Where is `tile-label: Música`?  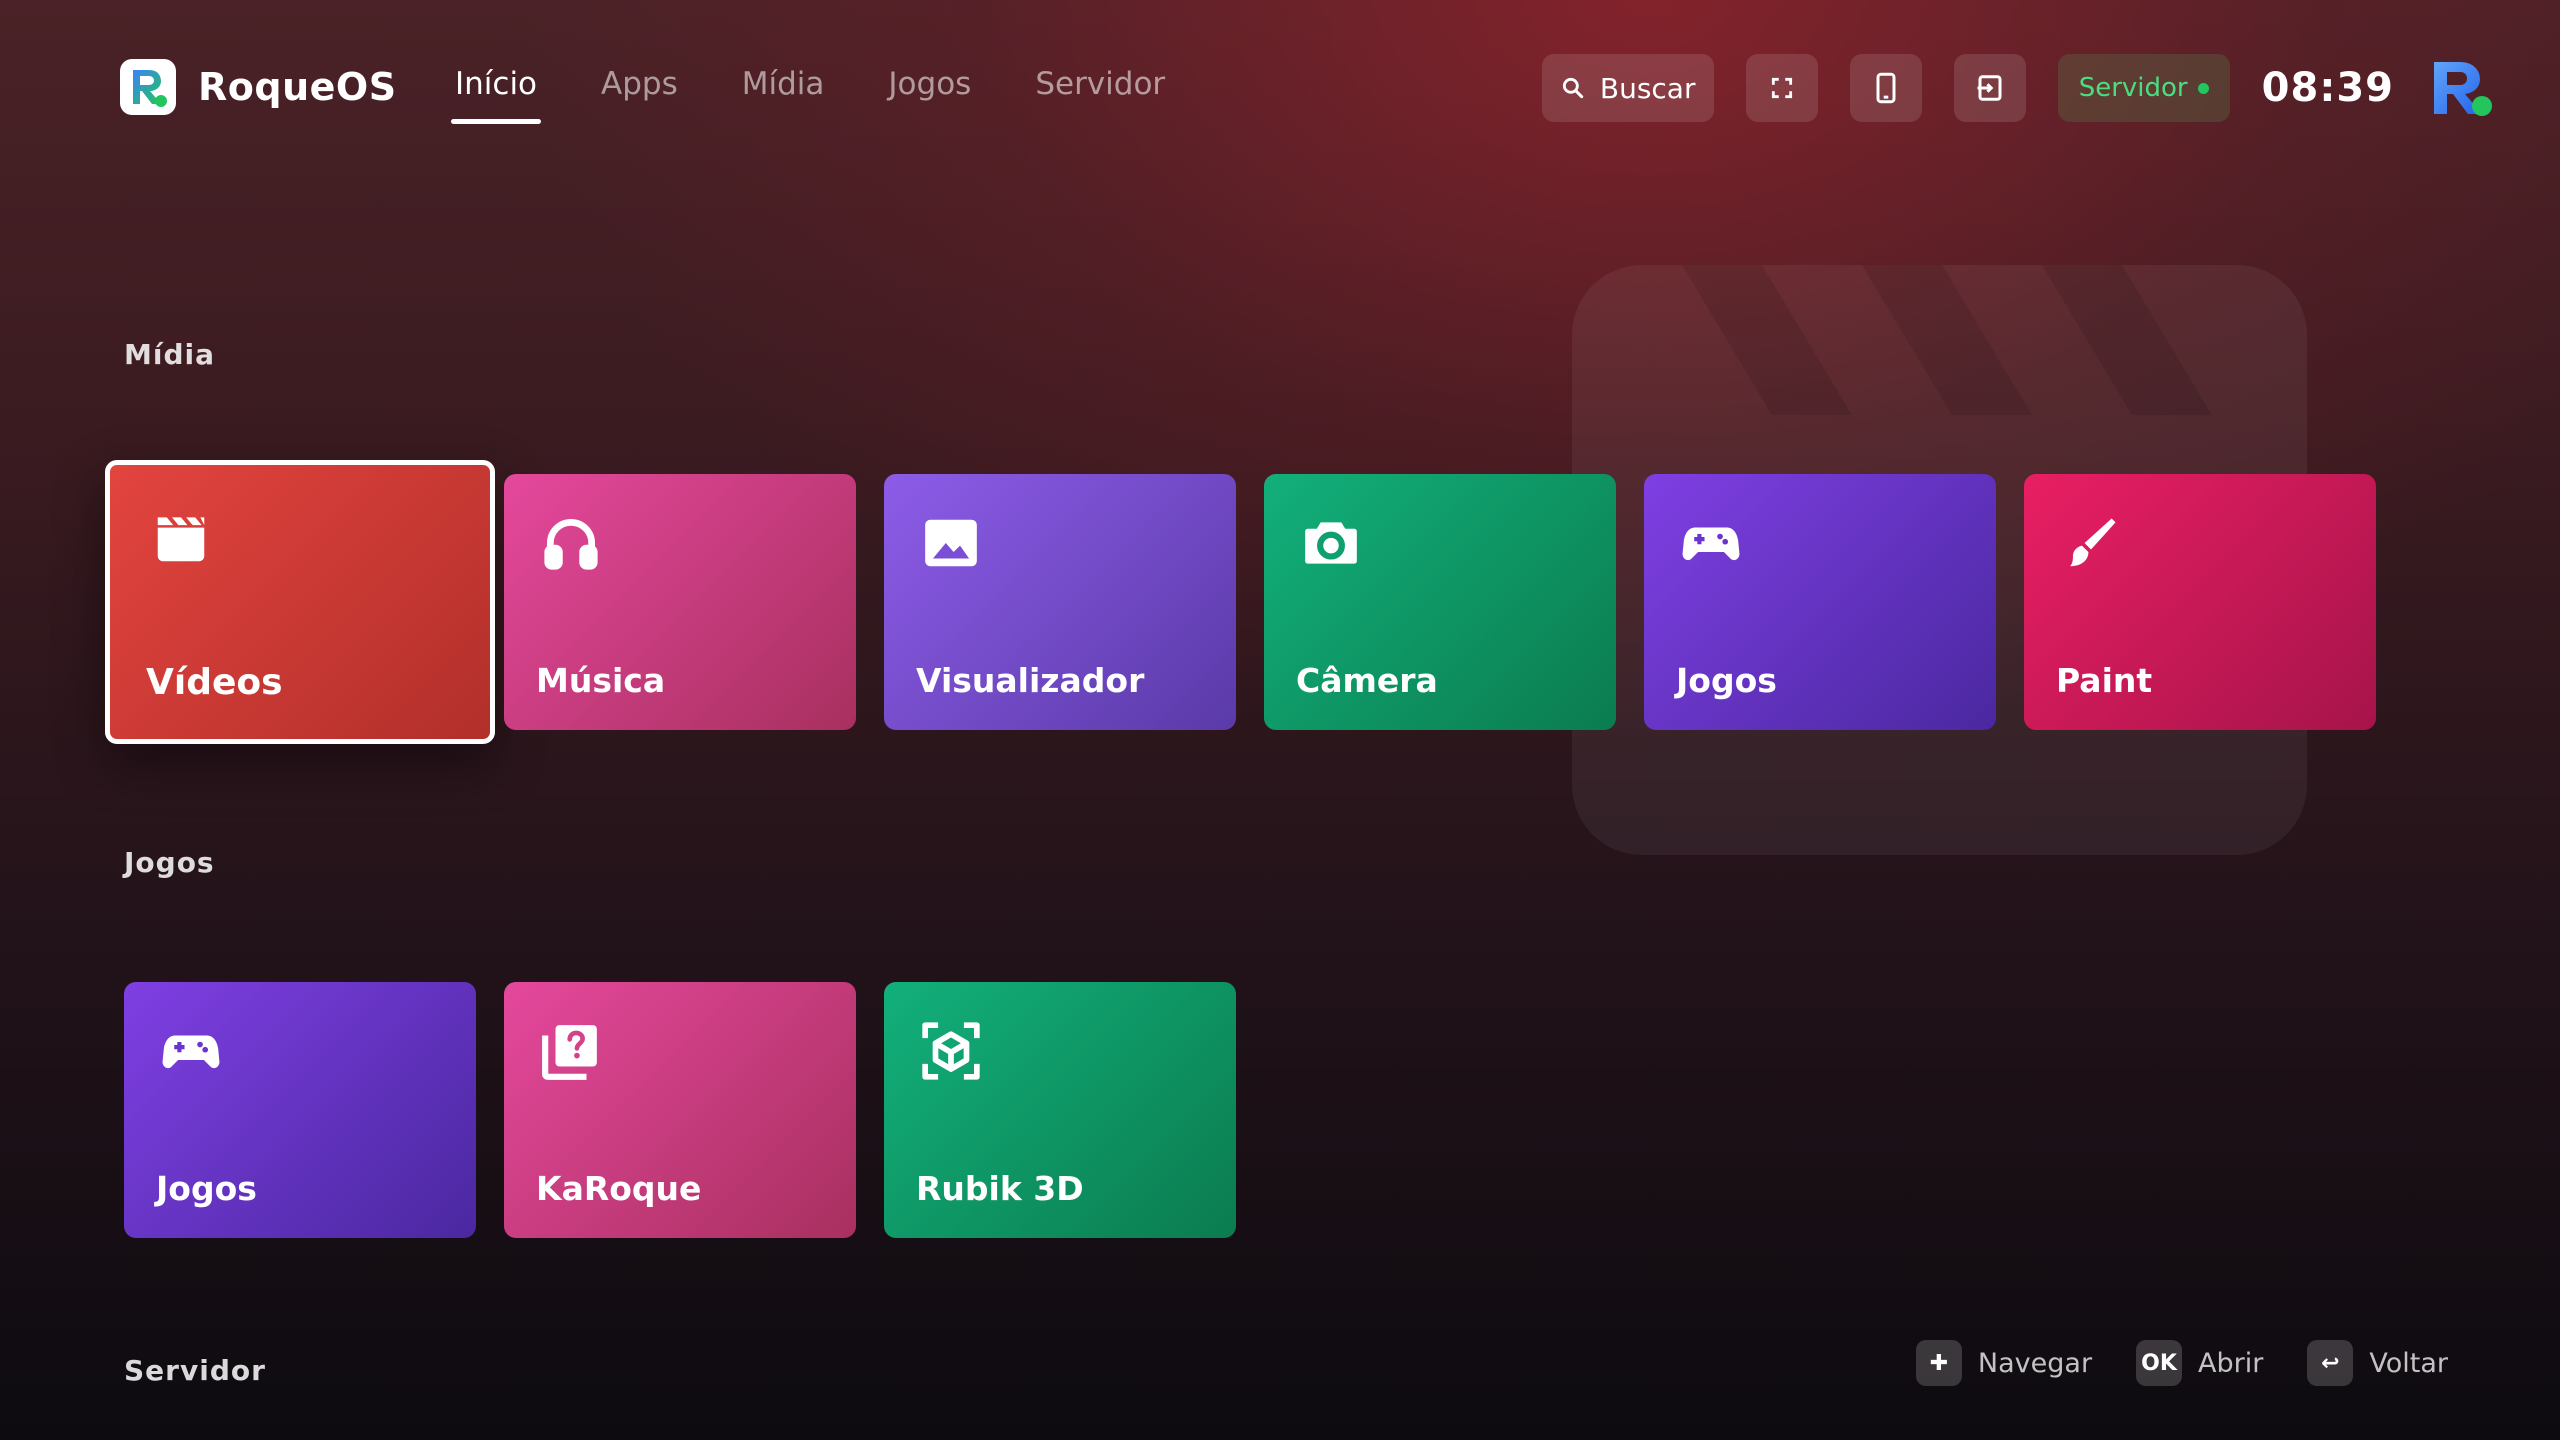 tile-label: Música is located at coordinates (601, 680).